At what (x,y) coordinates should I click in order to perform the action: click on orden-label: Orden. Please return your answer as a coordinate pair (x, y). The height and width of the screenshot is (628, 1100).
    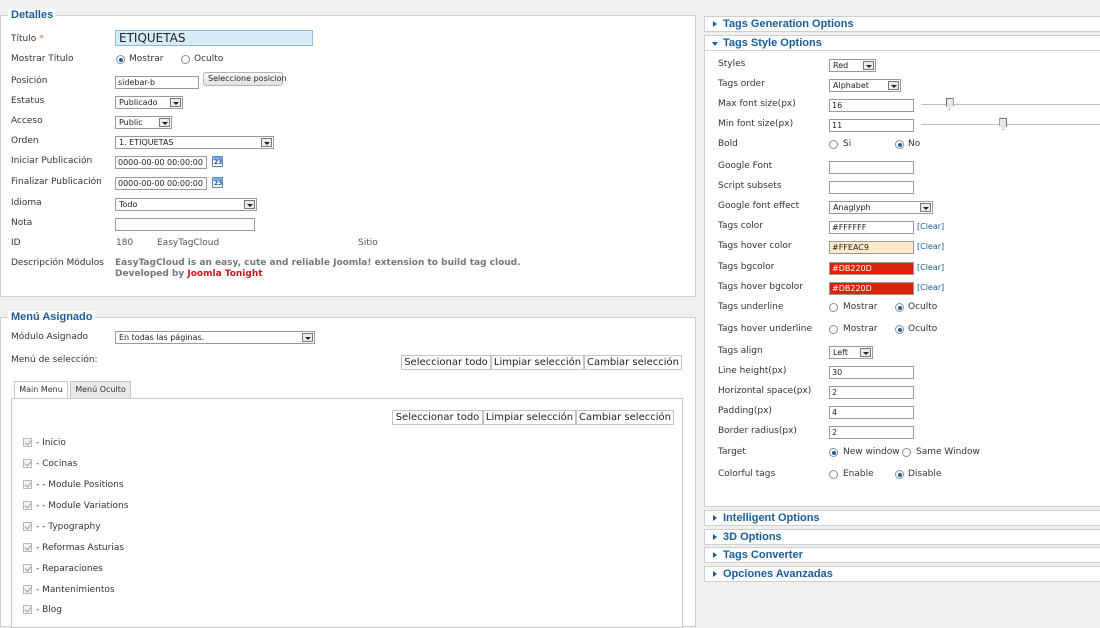
    Looking at the image, I should click on (25, 141).